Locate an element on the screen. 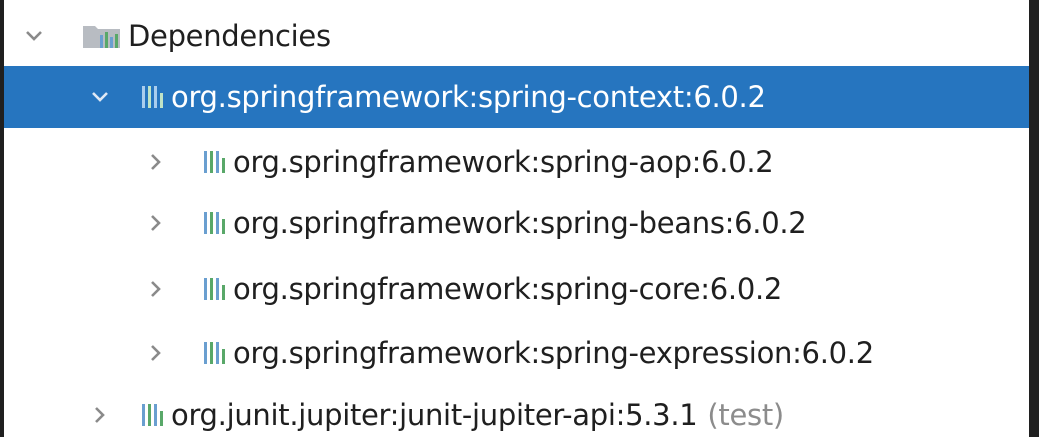 The width and height of the screenshot is (1039, 437). tree-node-spring-beans: org.springframework:spring-beans:6.0.2 is located at coordinates (516, 223).